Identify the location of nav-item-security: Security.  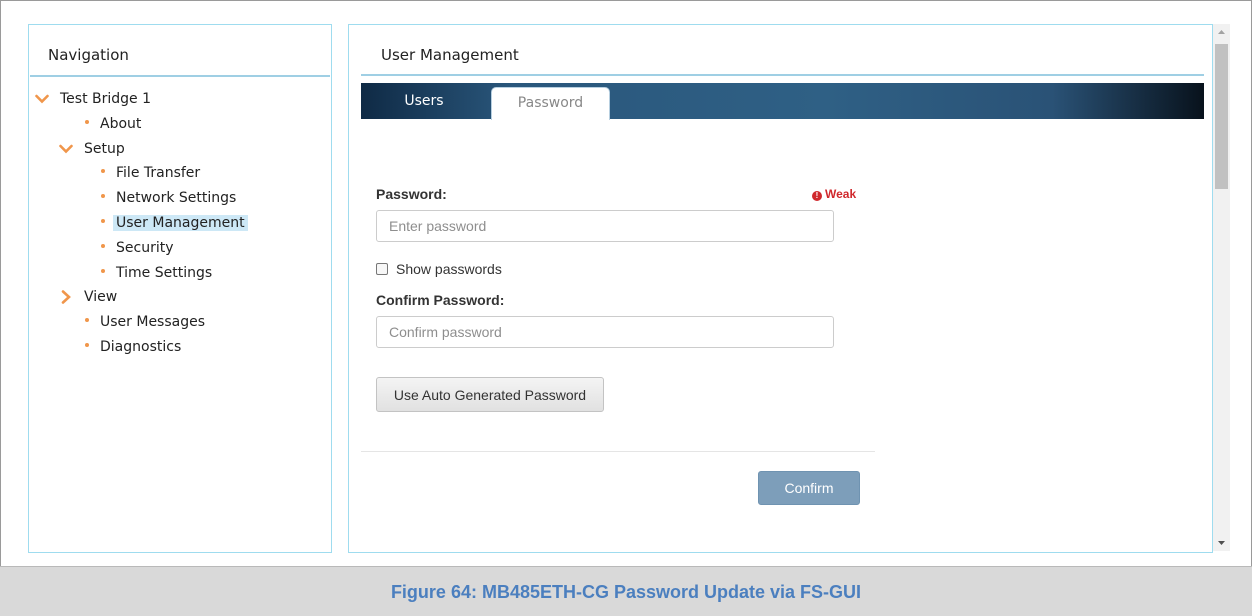
(139, 248).